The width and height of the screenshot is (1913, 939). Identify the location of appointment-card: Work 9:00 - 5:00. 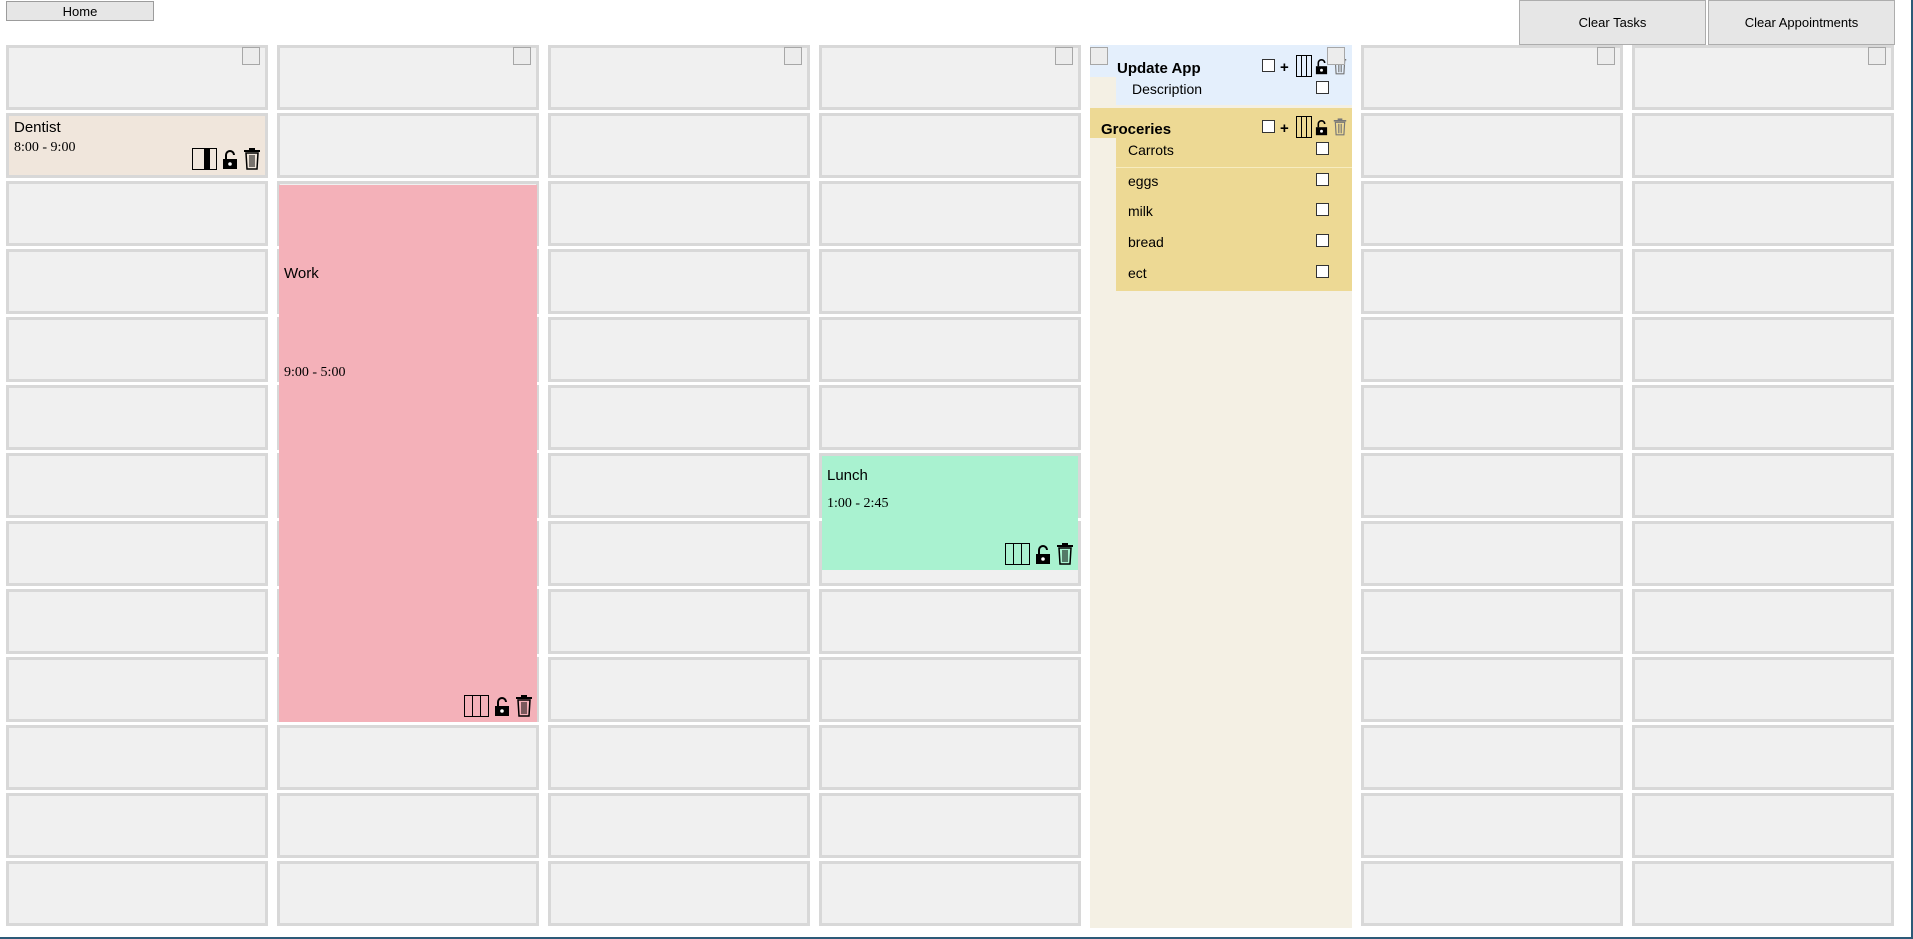
(408, 453).